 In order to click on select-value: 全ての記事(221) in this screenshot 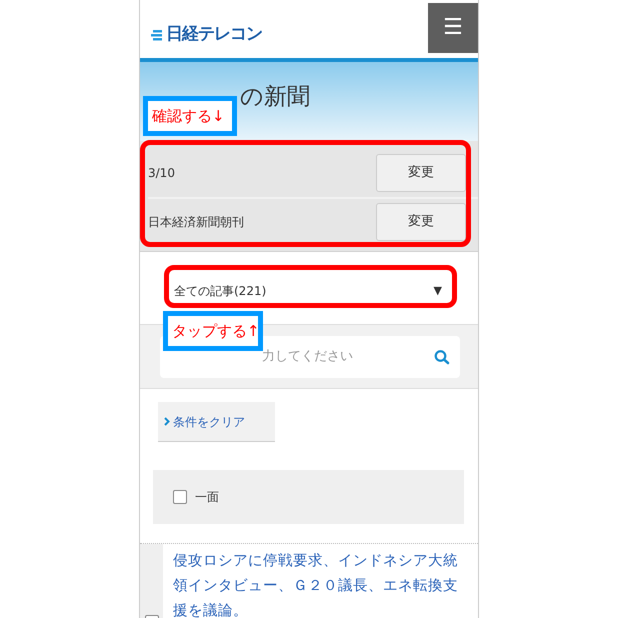, I will do `click(220, 291)`.